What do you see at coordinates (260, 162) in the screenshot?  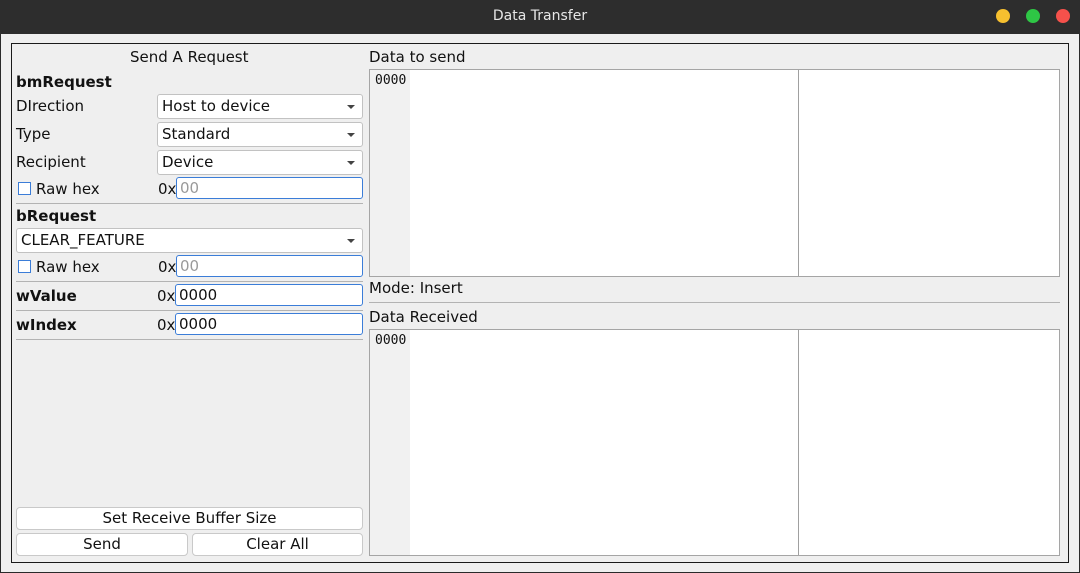 I see `recipient-select: Device` at bounding box center [260, 162].